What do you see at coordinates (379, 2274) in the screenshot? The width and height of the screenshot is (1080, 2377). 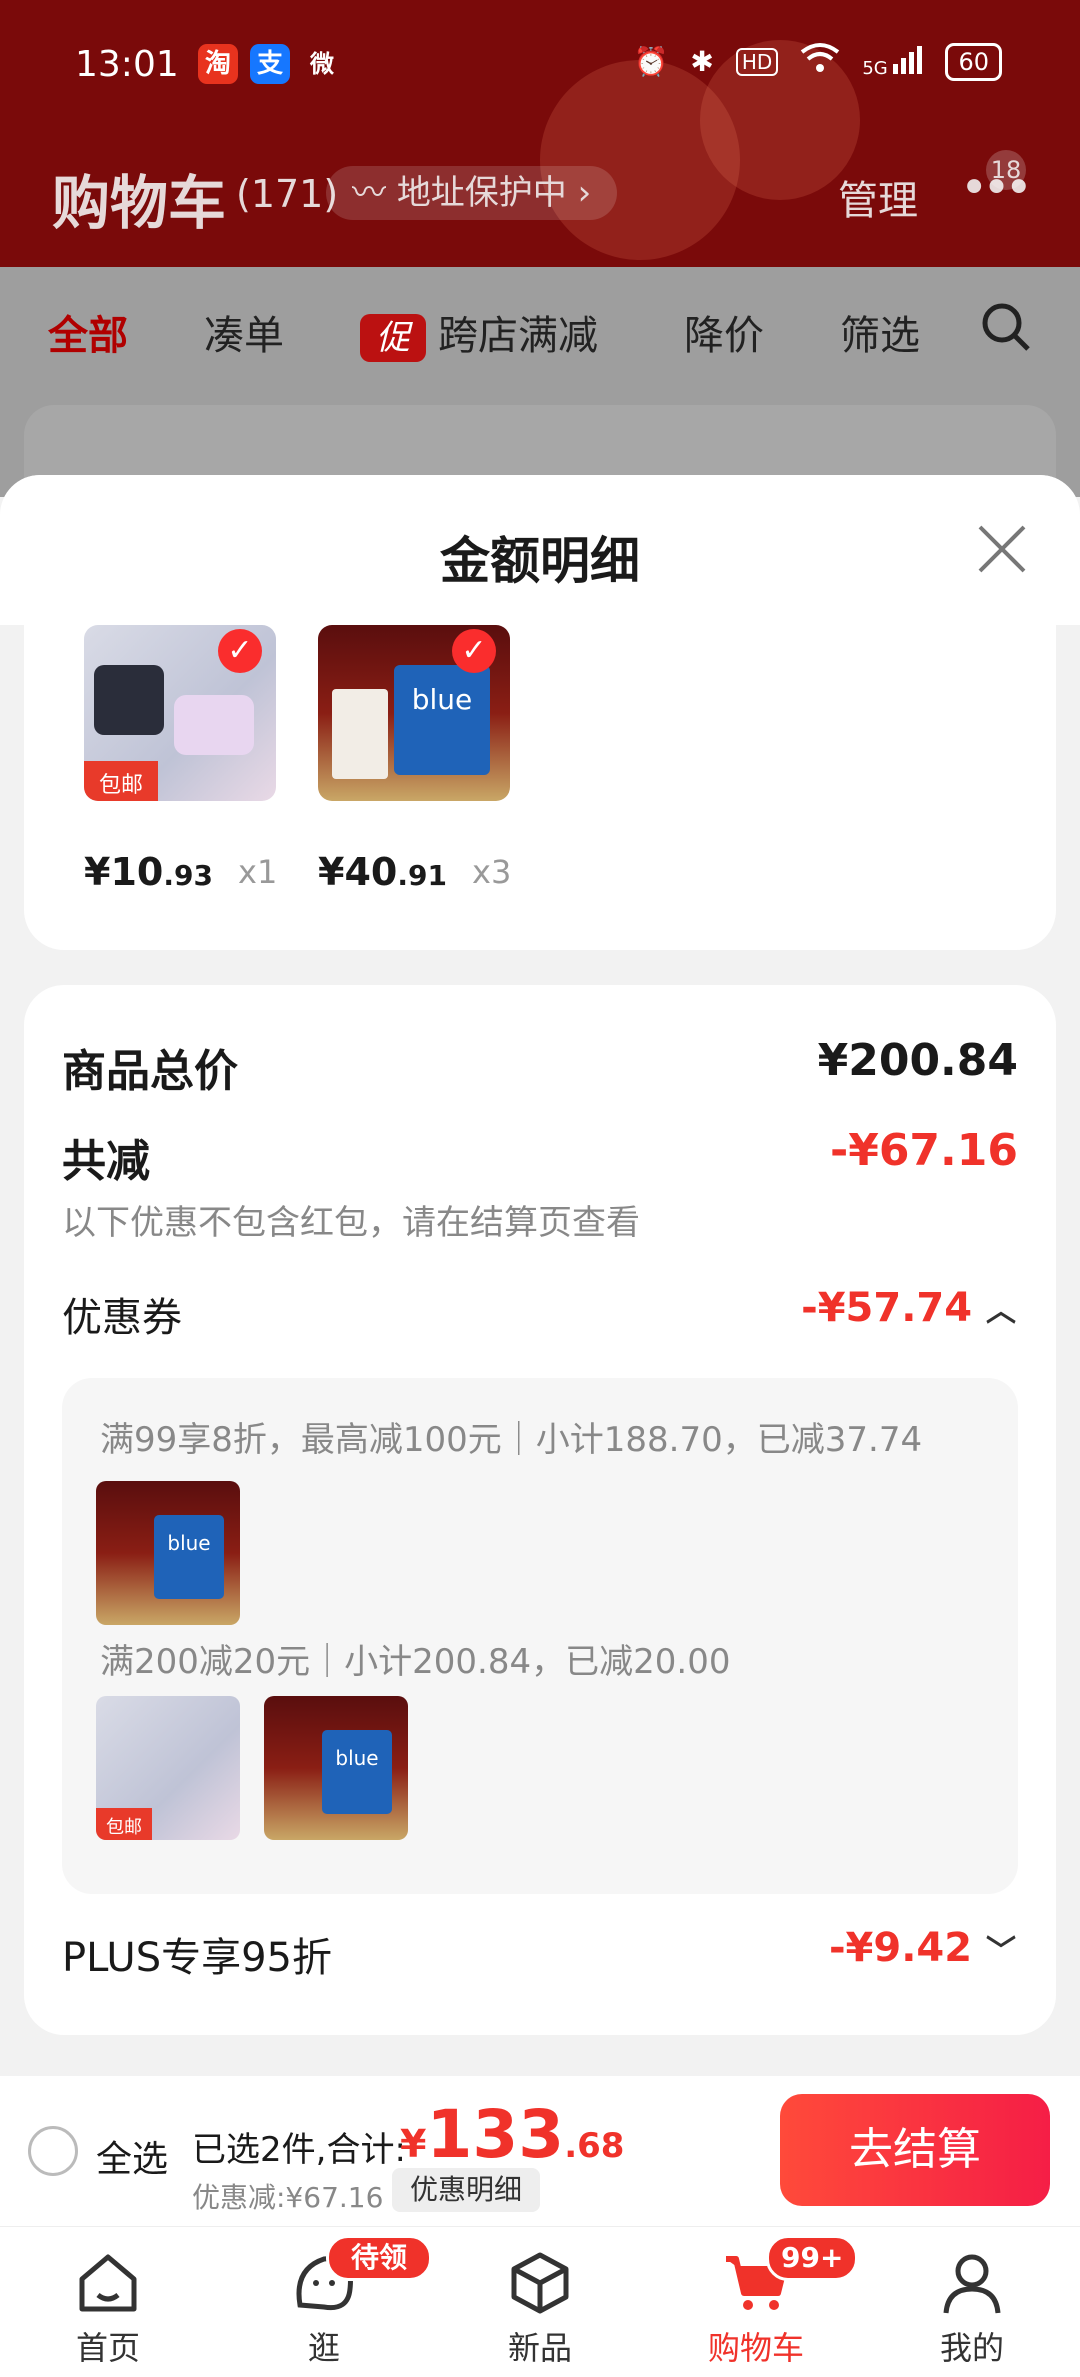 I see `tab-badge: 待领取` at bounding box center [379, 2274].